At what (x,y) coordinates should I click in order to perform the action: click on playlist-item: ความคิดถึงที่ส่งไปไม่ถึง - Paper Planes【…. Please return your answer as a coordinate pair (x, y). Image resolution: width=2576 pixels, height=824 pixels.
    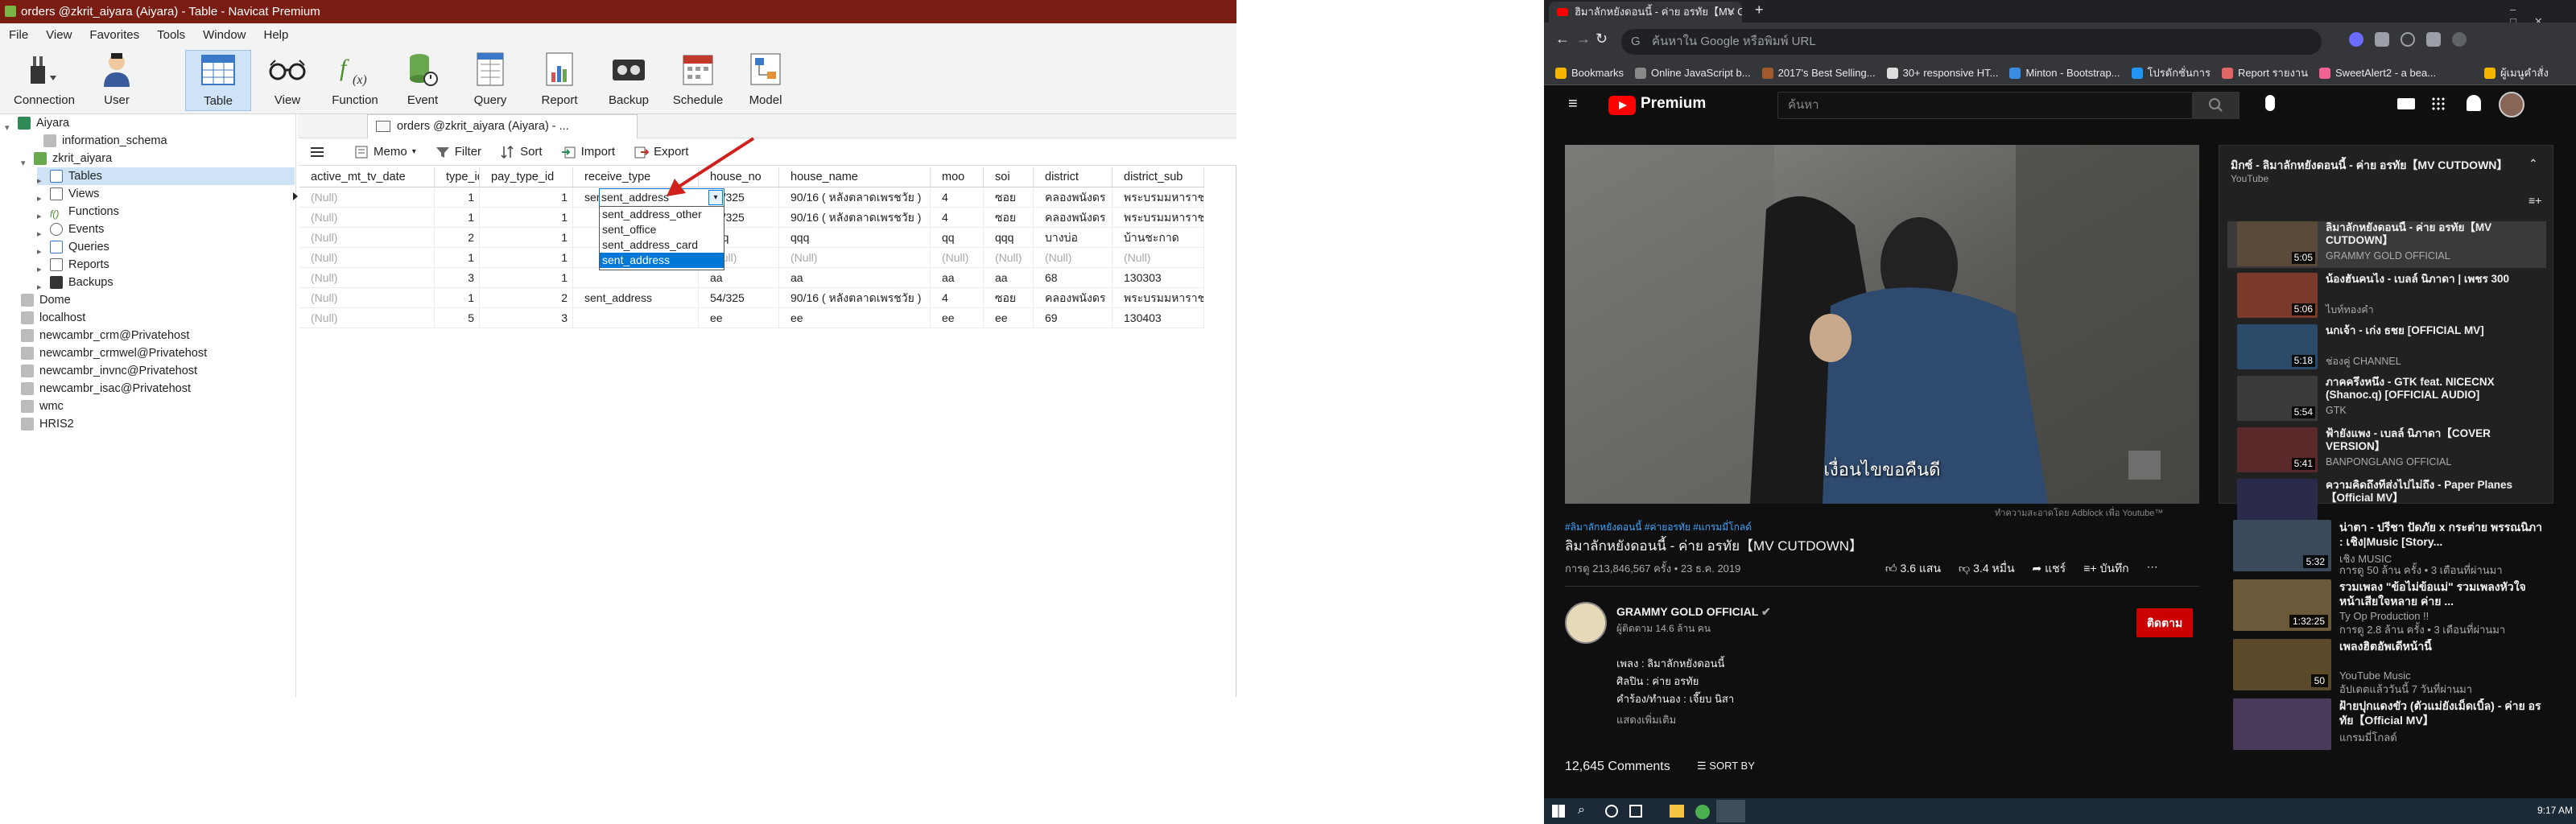
    Looking at the image, I should click on (2386, 502).